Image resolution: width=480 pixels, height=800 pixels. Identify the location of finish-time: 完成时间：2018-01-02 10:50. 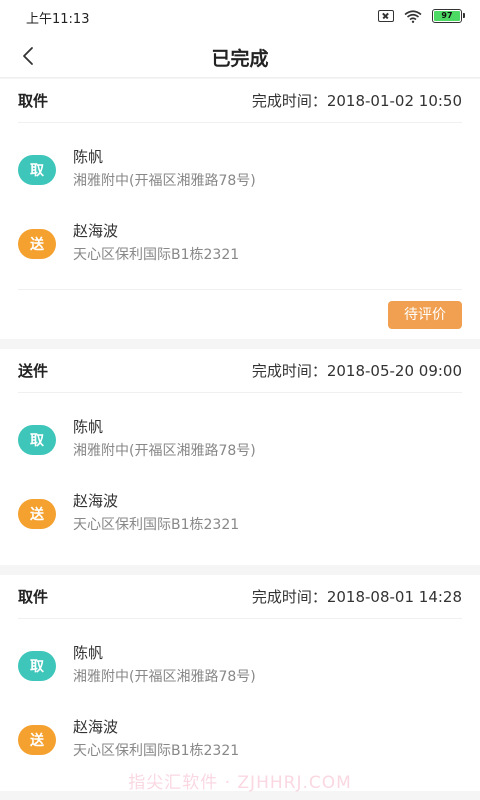
(356, 101).